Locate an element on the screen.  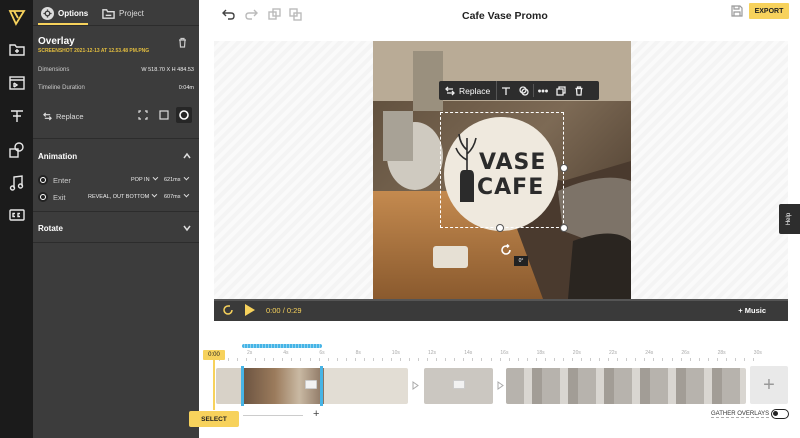
enter-radio is located at coordinates (43, 180).